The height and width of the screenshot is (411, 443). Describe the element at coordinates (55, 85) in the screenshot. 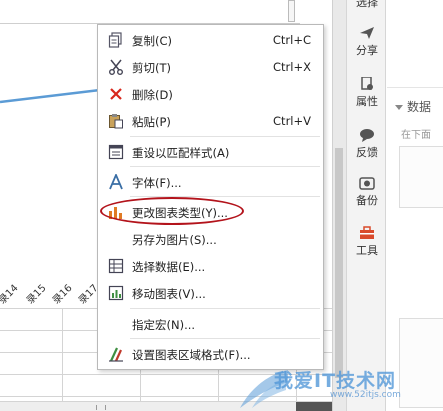

I see `chart-plot` at that location.